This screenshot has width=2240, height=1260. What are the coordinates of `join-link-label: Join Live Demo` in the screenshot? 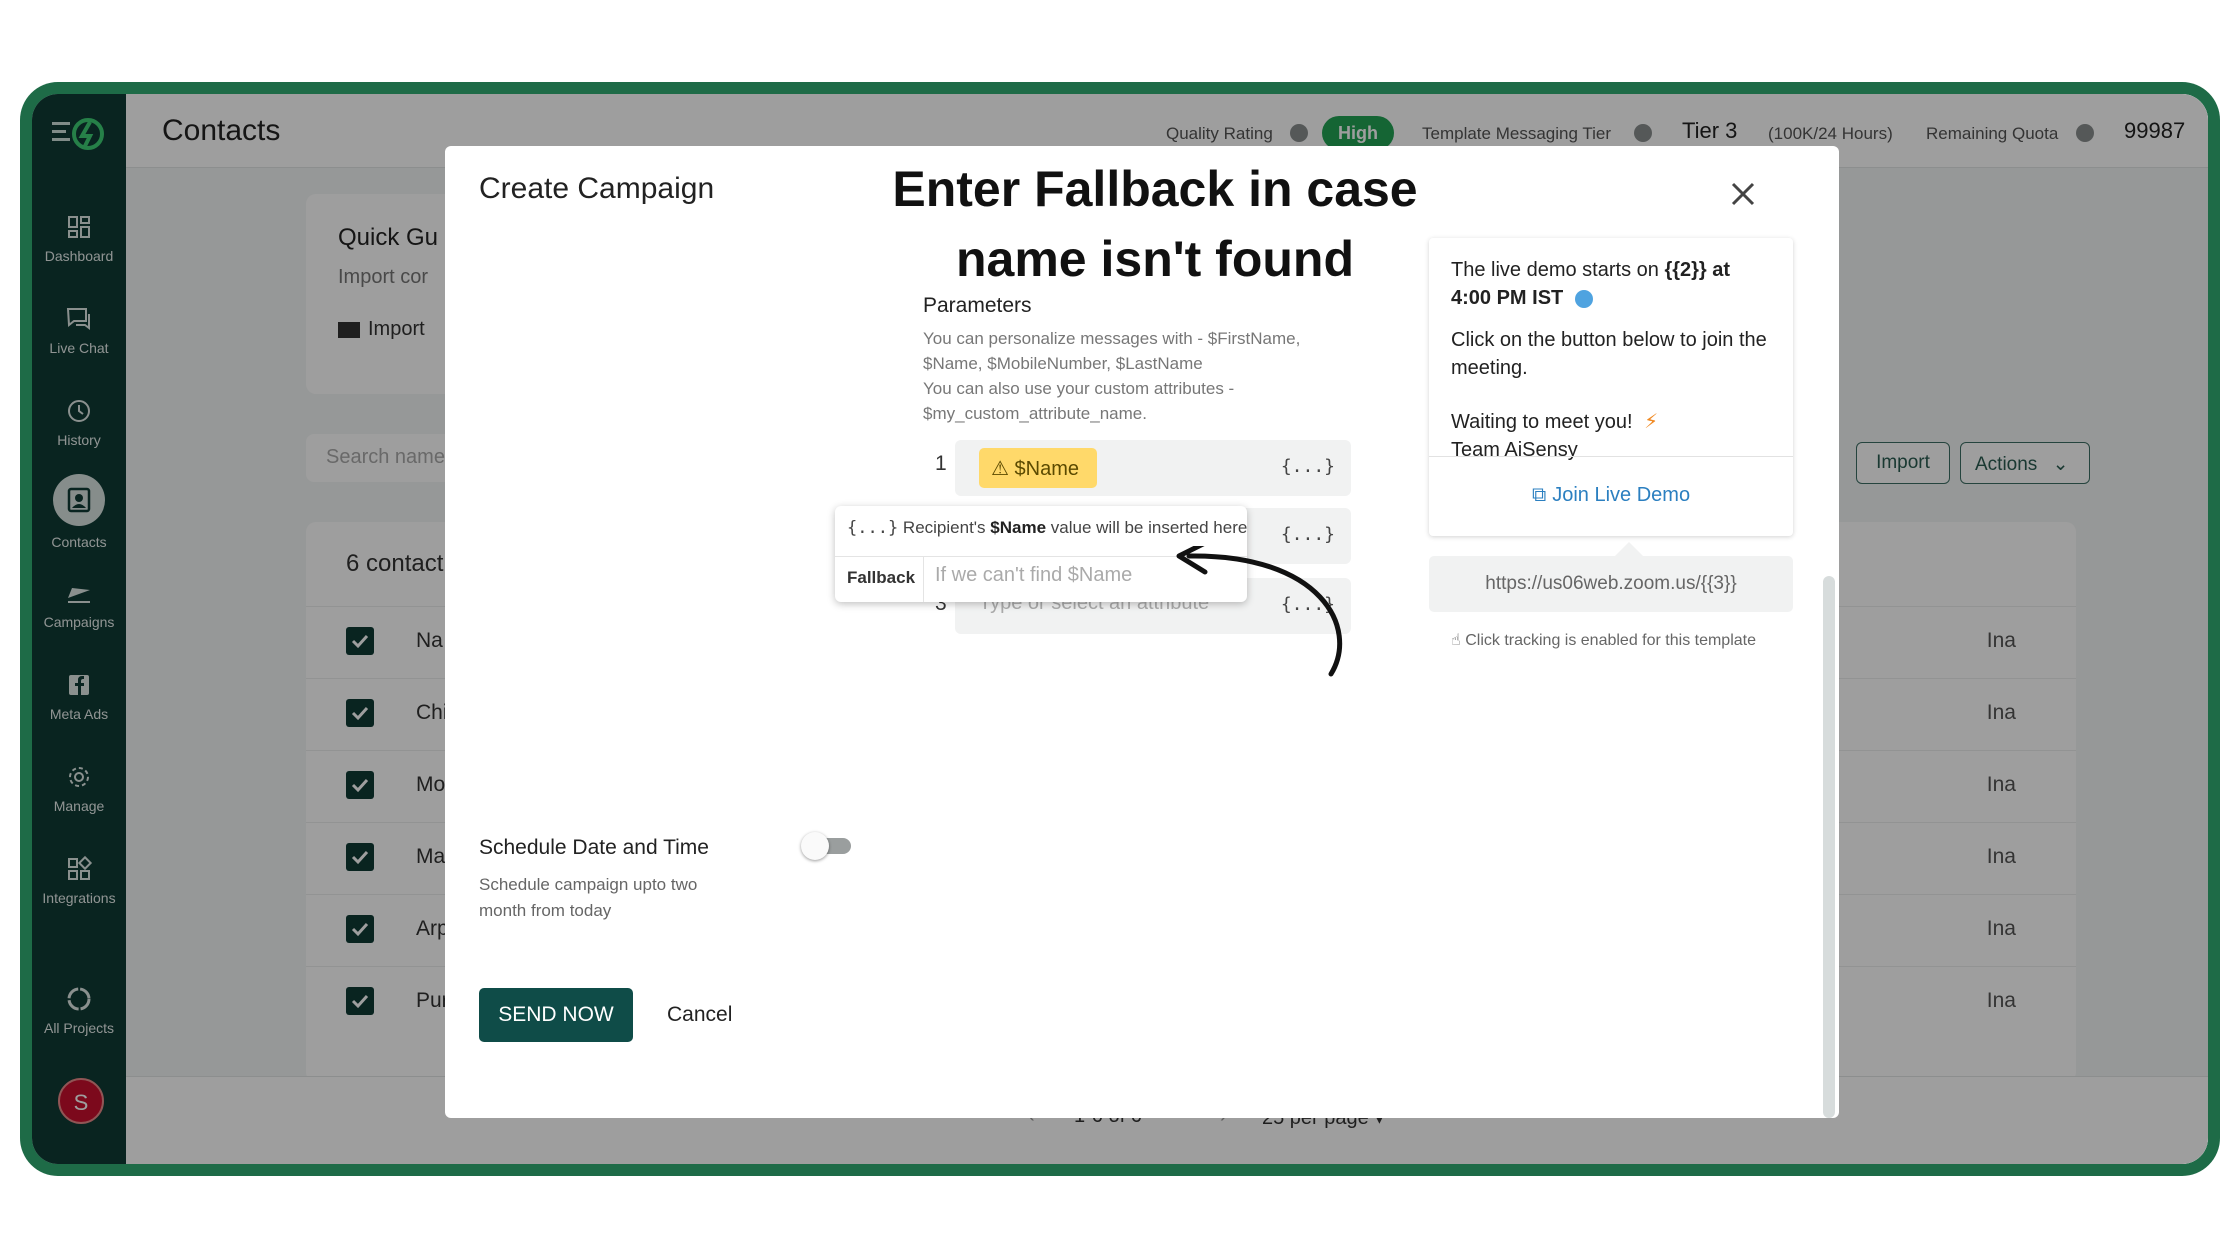 It's located at (1621, 495).